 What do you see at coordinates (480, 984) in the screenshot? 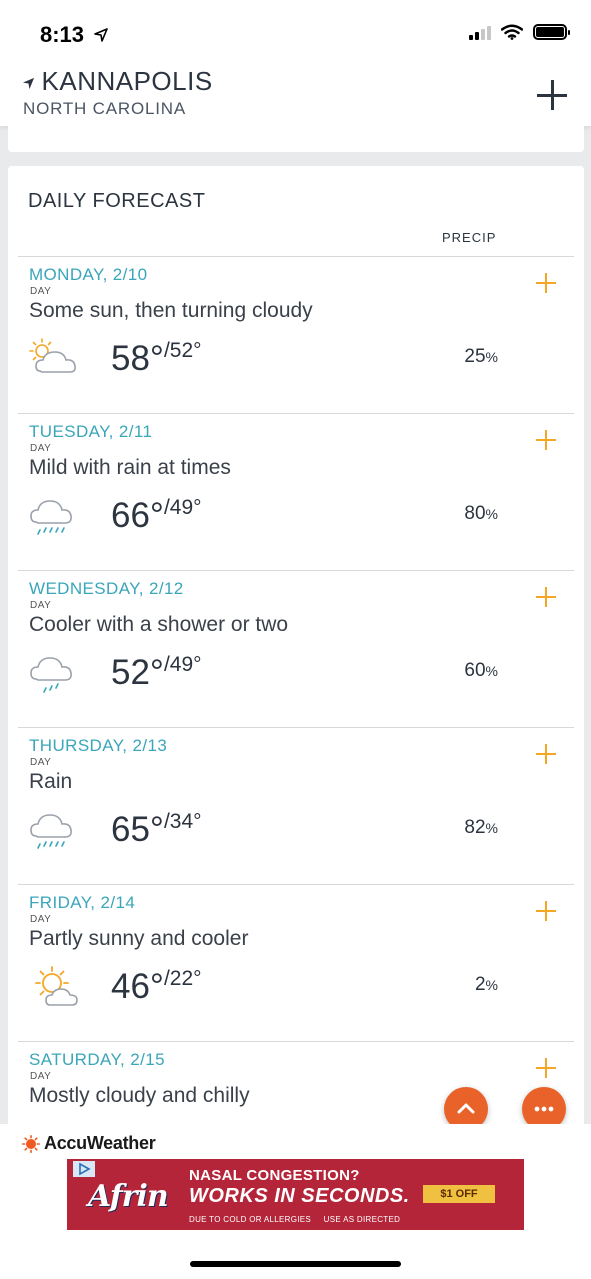
I see `precip-number: 2` at bounding box center [480, 984].